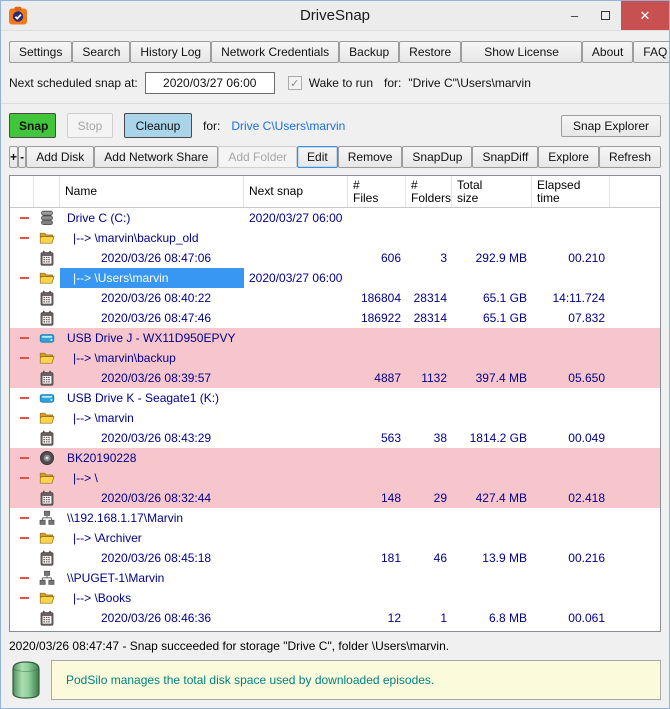  I want to click on row-name: \\PUGET-1\Marvin, so click(152, 578).